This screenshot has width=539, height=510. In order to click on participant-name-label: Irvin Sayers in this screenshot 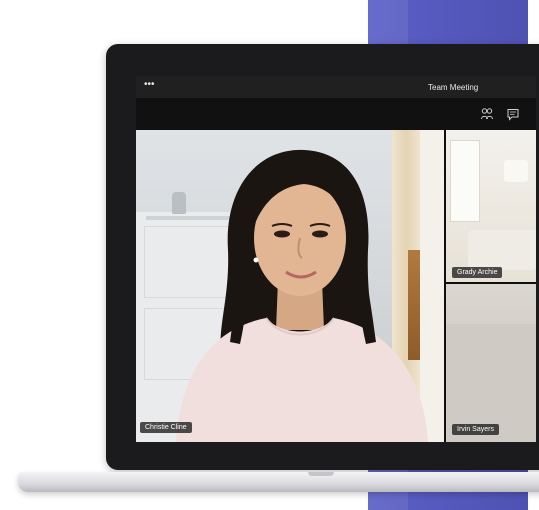, I will do `click(475, 429)`.